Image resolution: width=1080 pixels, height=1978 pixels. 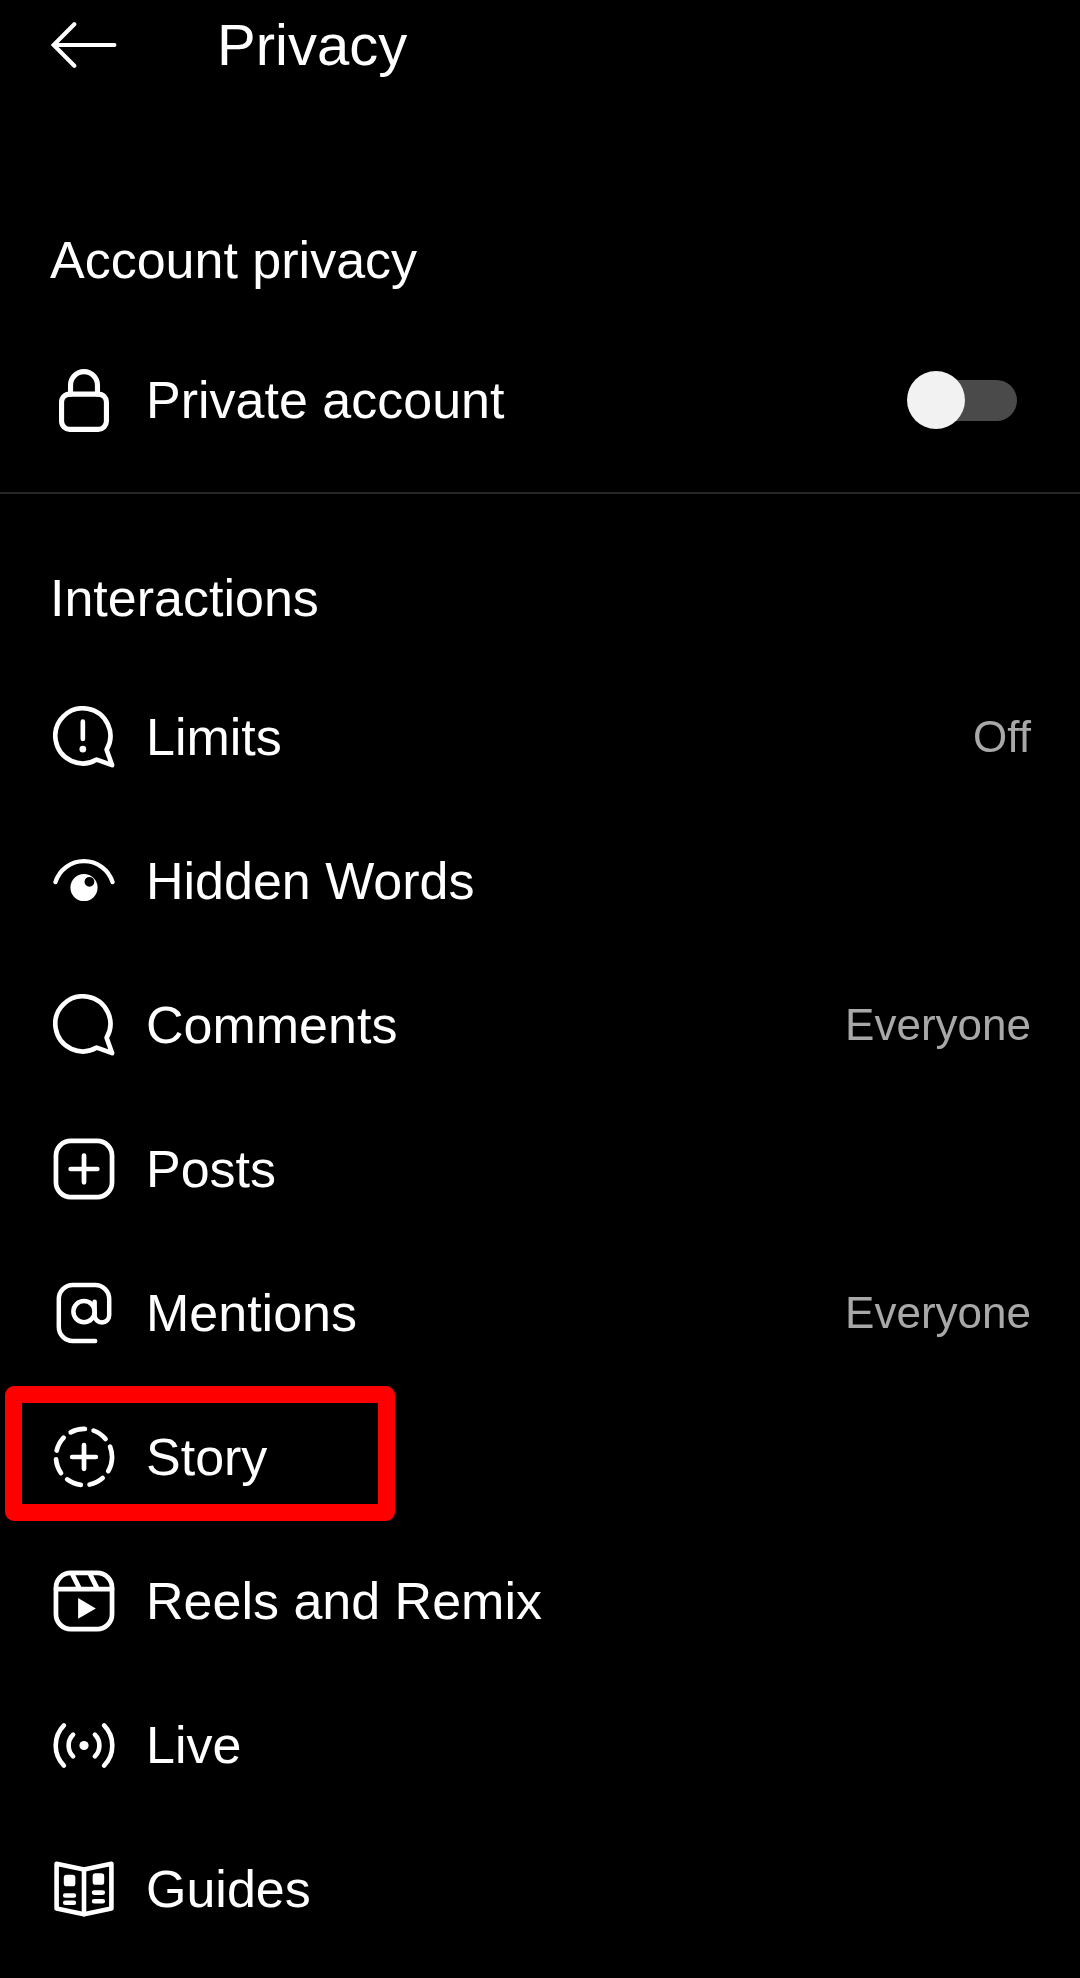 What do you see at coordinates (344, 1601) in the screenshot?
I see `setting-label: Reels and Remix` at bounding box center [344, 1601].